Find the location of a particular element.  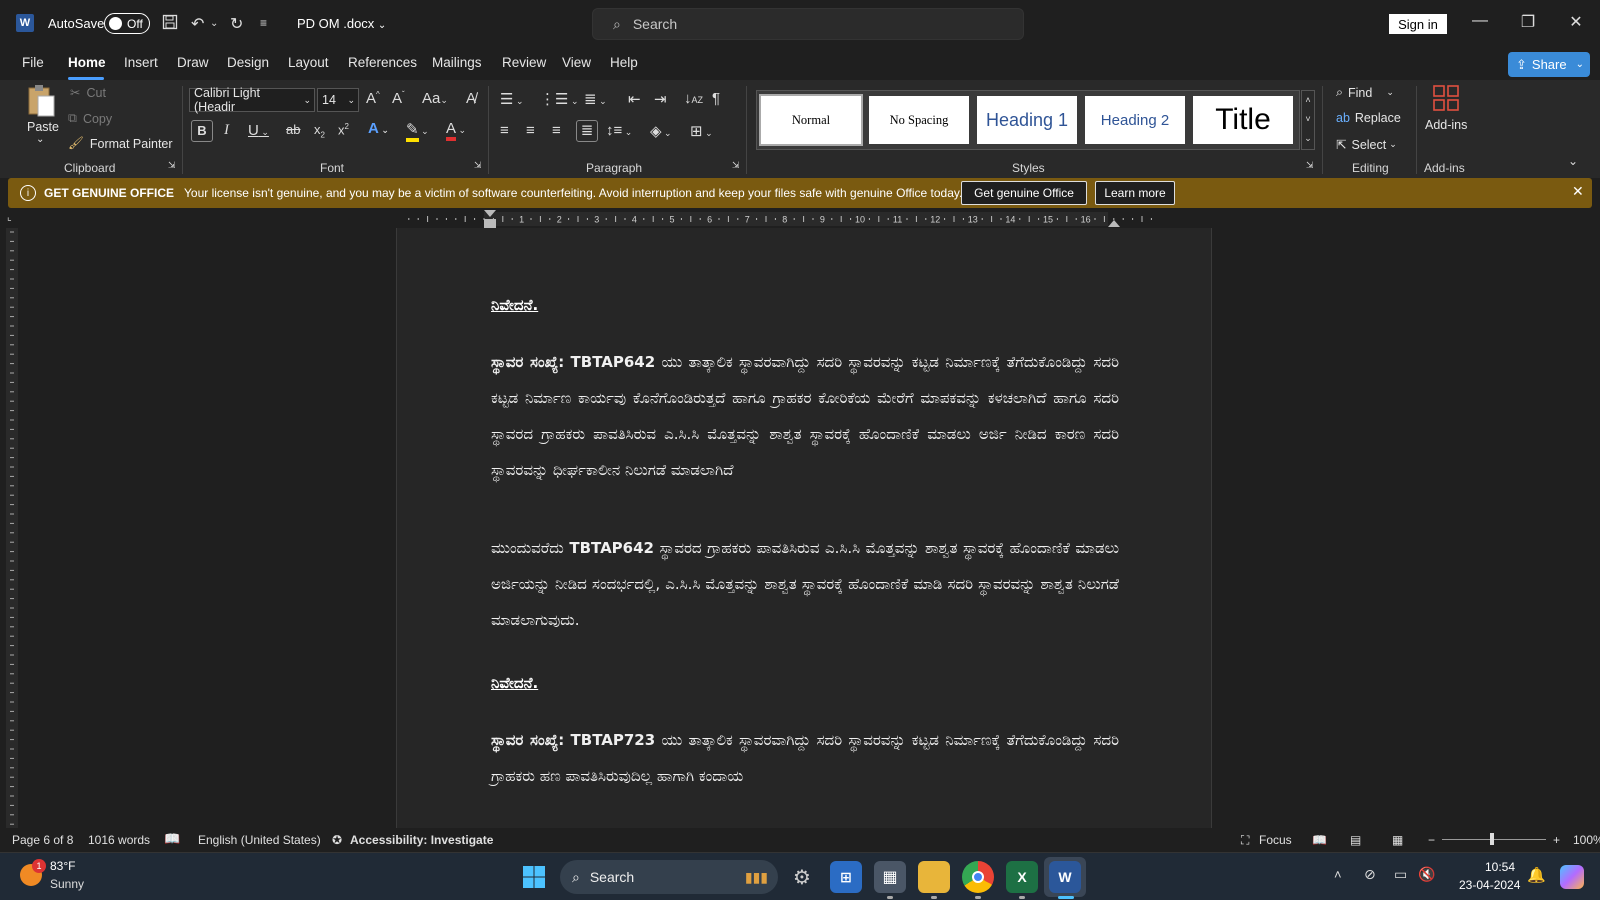

increase-indent-icon: ⇥ is located at coordinates (660, 99).